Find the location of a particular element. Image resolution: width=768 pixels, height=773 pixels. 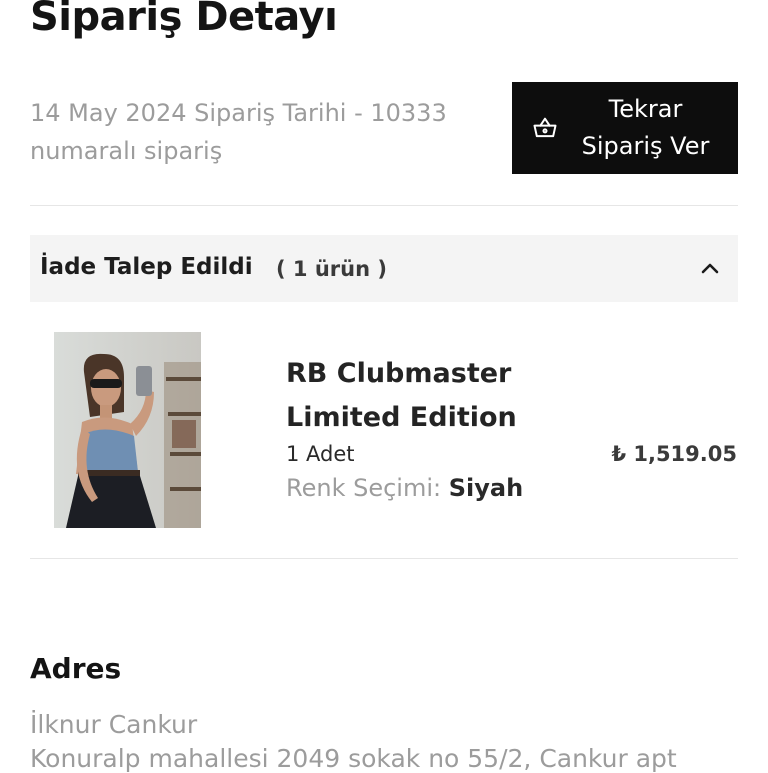

basket-icon is located at coordinates (545, 127).